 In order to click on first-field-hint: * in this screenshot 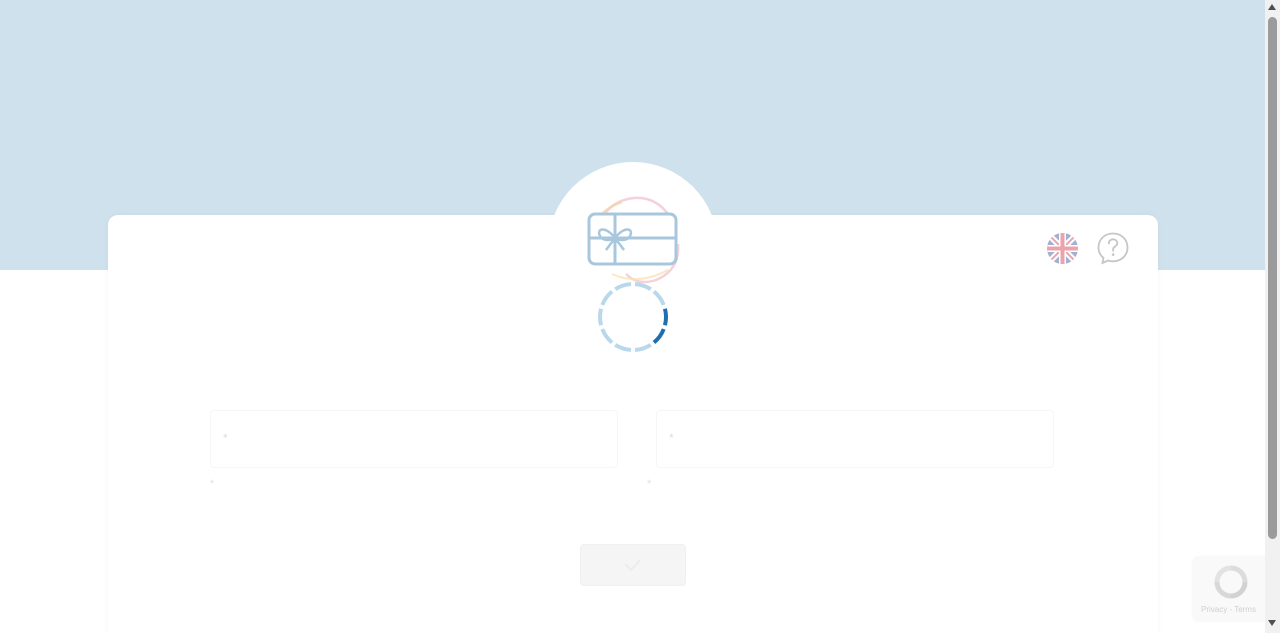, I will do `click(212, 484)`.